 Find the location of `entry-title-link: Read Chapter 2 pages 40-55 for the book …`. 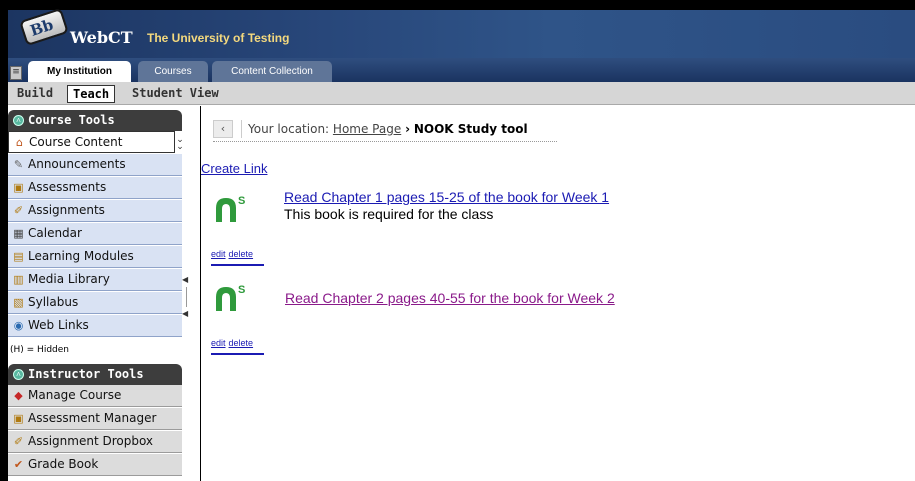

entry-title-link: Read Chapter 2 pages 40-55 for the book … is located at coordinates (450, 298).